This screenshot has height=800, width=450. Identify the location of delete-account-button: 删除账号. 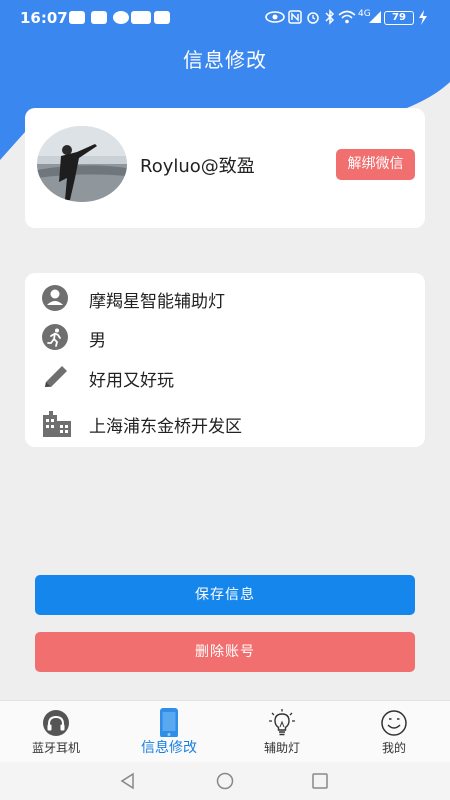
(225, 652).